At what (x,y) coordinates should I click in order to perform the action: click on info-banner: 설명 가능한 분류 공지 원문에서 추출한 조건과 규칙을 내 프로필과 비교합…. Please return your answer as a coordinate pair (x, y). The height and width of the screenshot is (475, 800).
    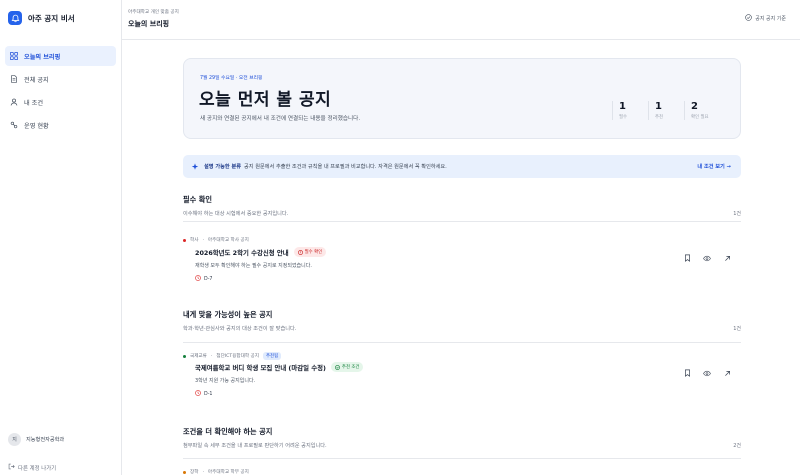
    Looking at the image, I should click on (462, 166).